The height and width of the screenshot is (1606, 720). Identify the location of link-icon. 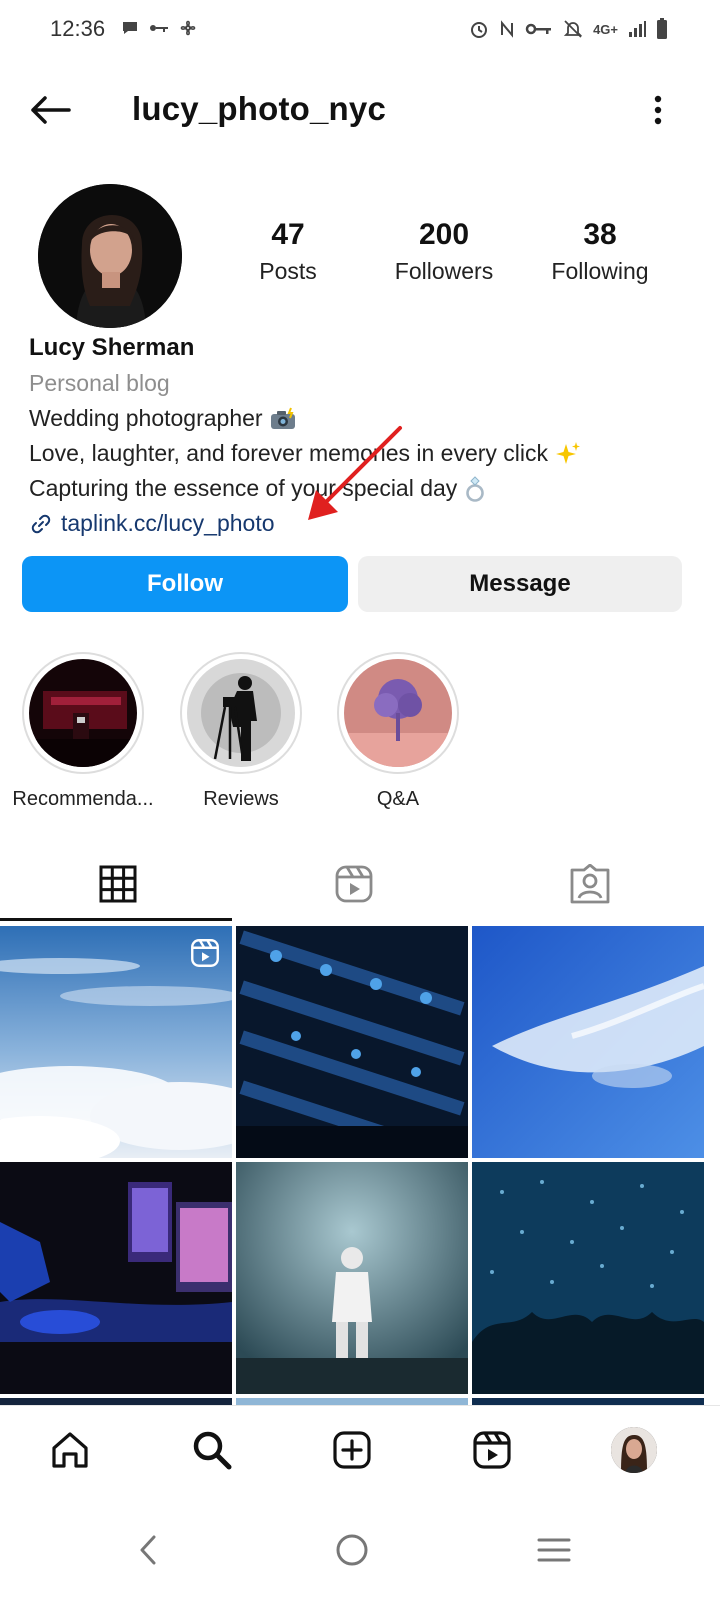
(41, 523).